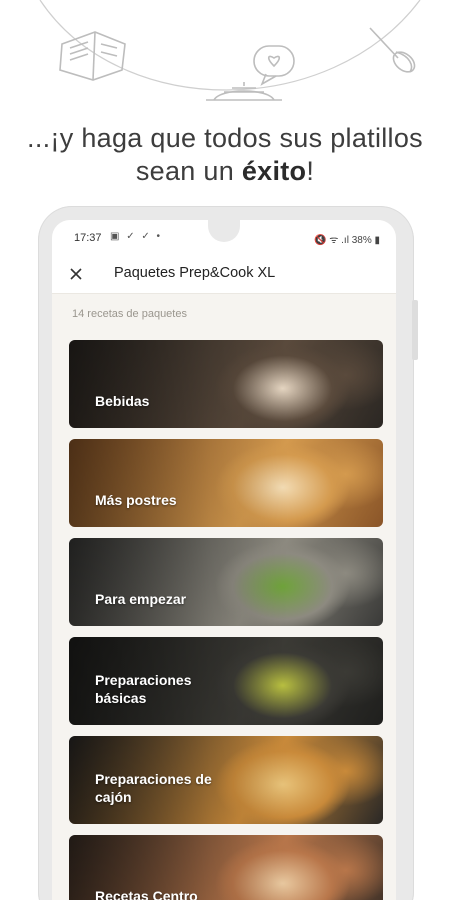  Describe the element at coordinates (347, 240) in the screenshot. I see `status-system-icons: 🔇 ᯤ .ıl 38% ▮` at that location.